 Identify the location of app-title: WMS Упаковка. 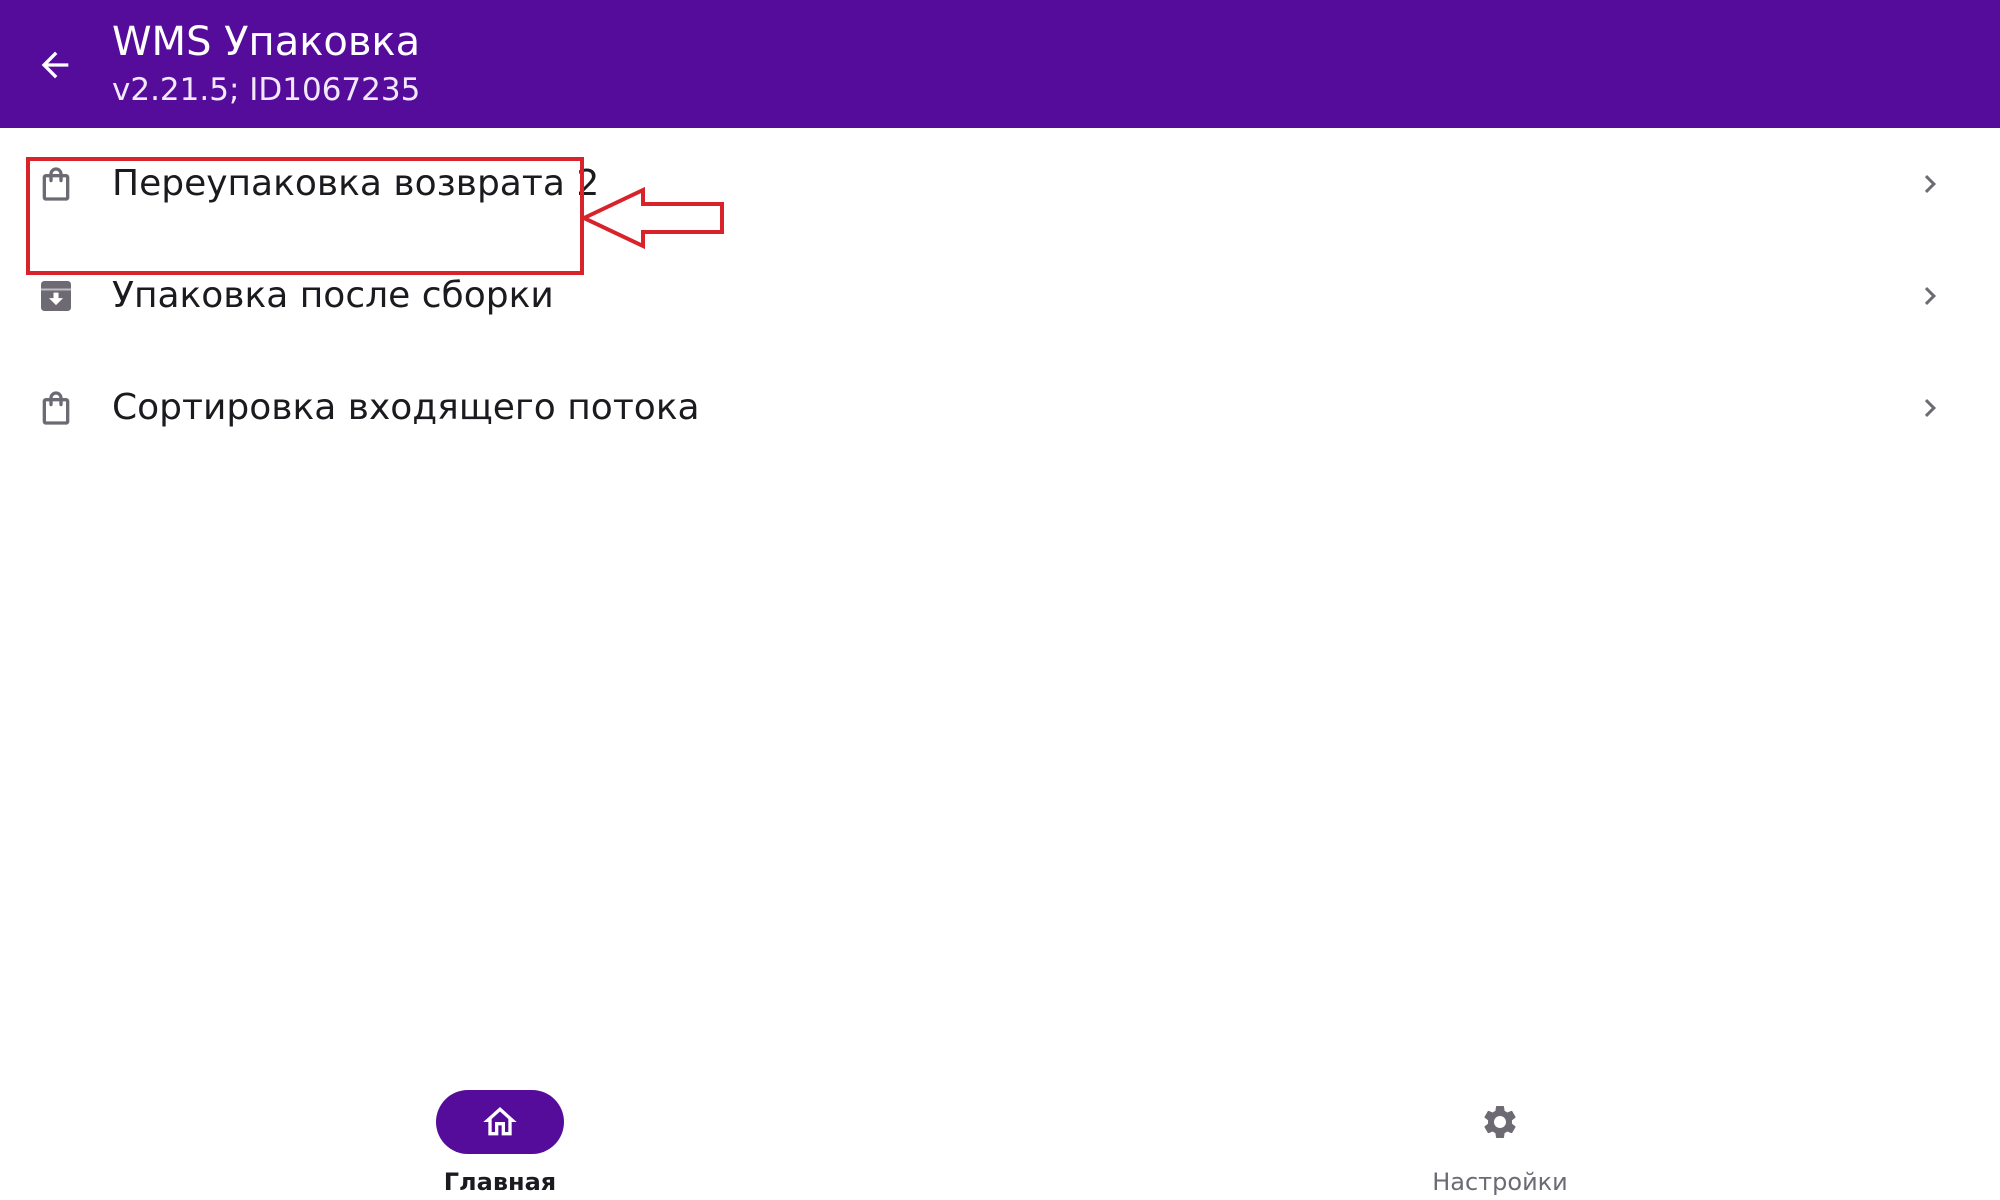
(266, 42).